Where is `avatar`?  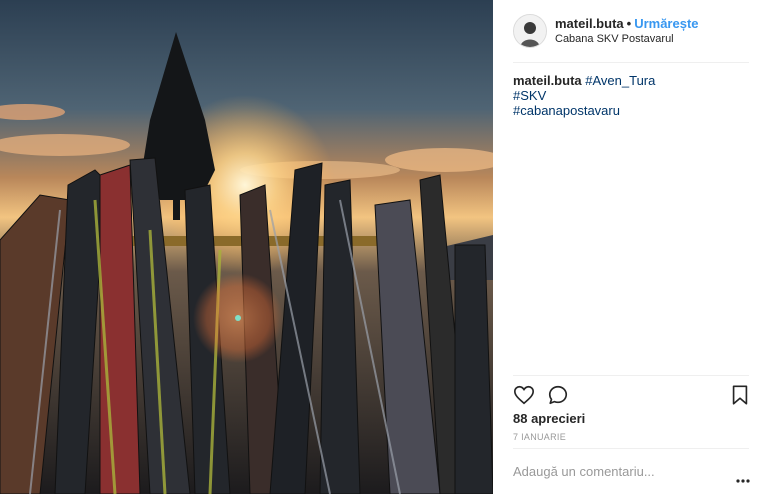 avatar is located at coordinates (530, 31).